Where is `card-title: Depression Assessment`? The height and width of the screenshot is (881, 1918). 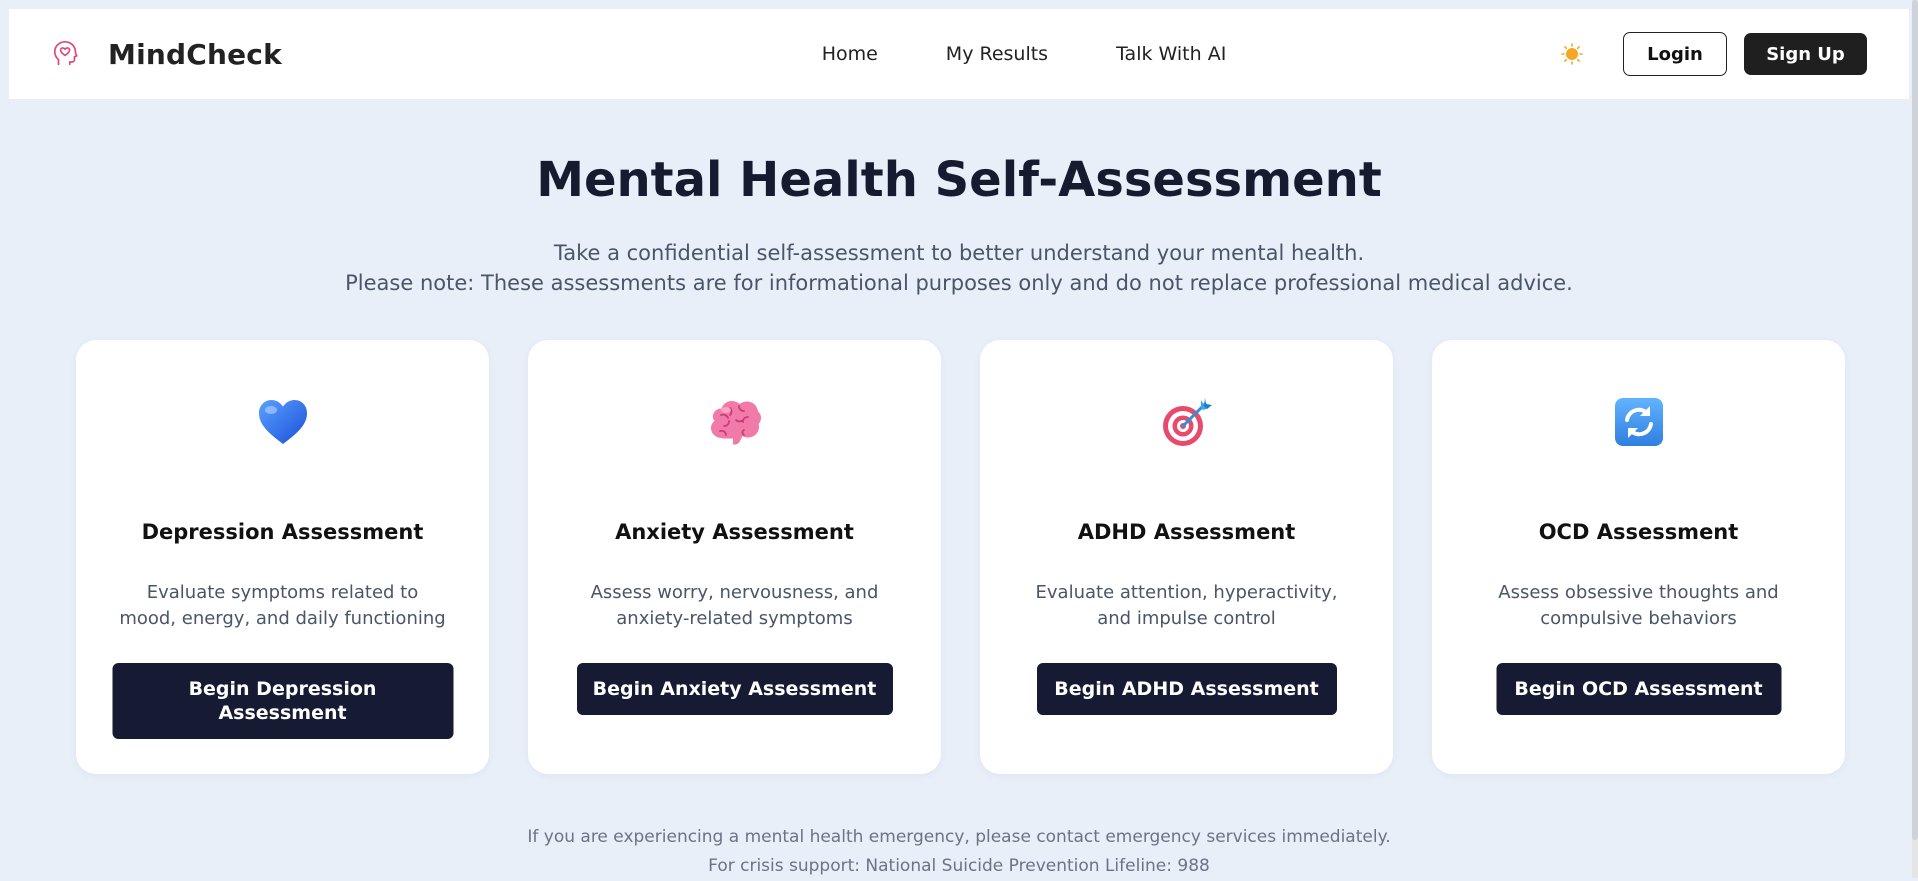
card-title: Depression Assessment is located at coordinates (282, 532).